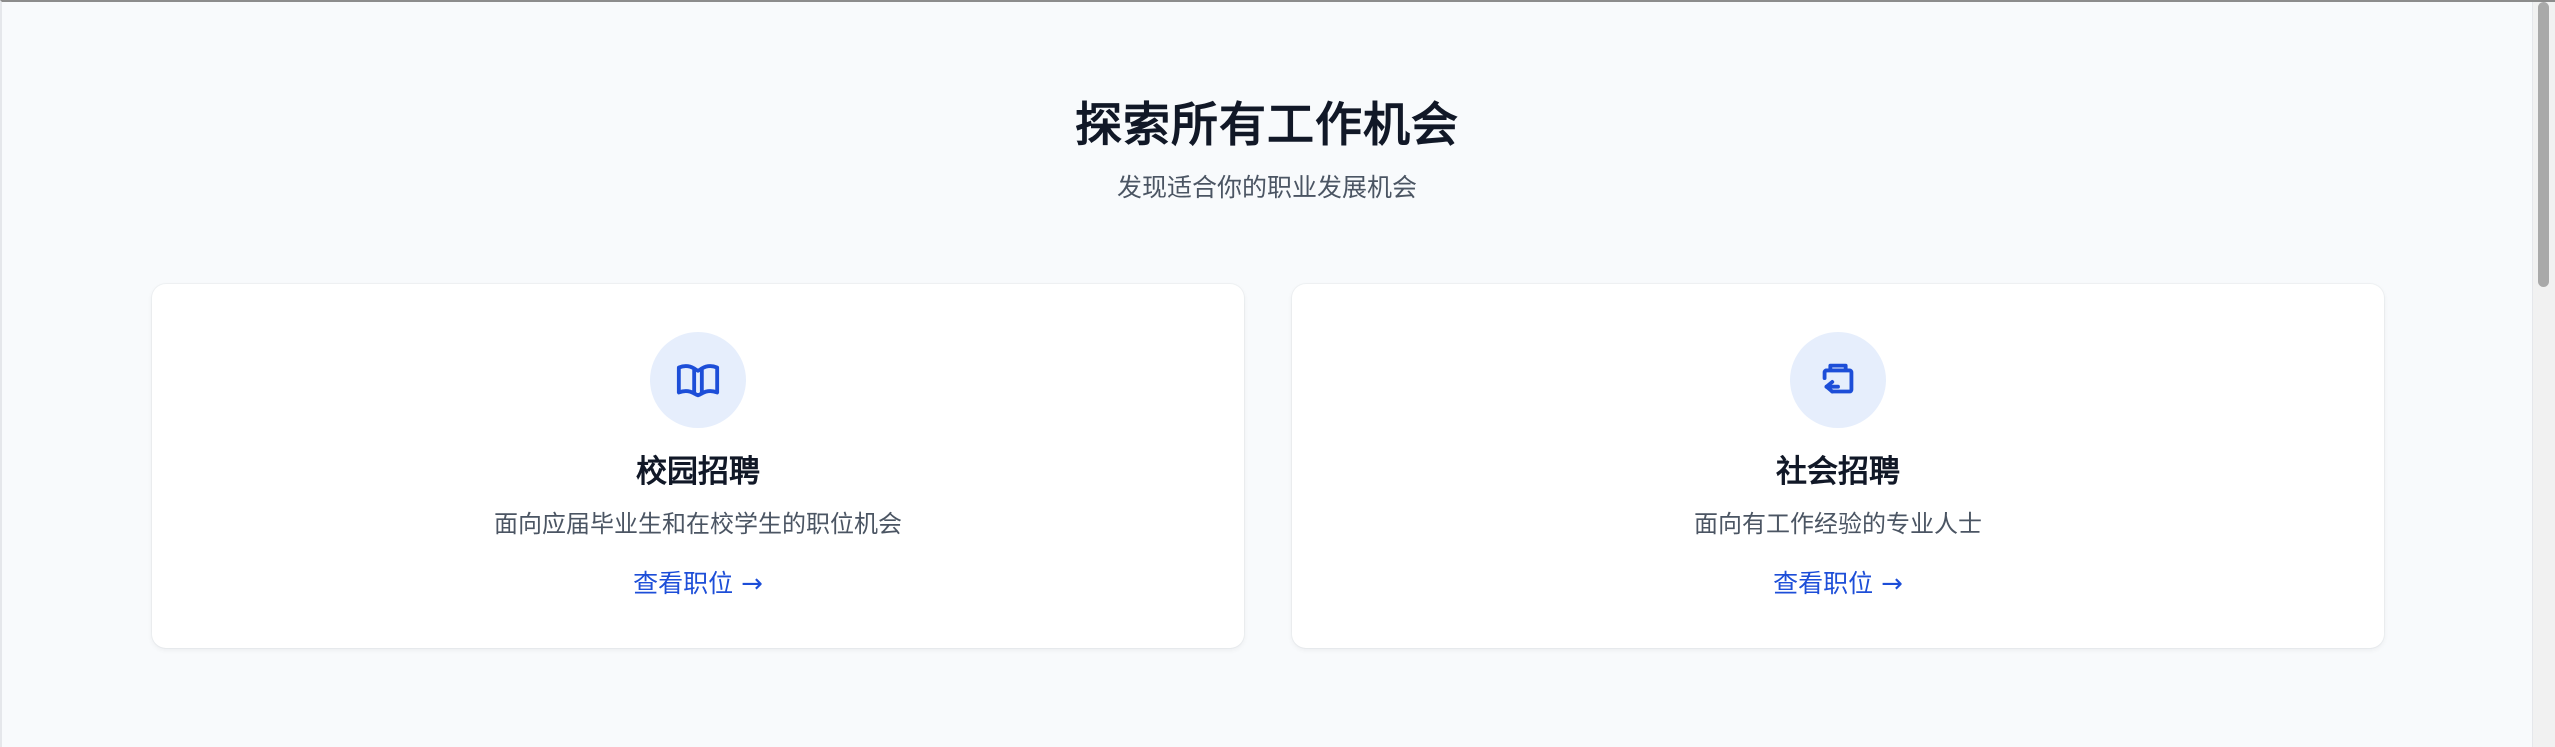 The image size is (2555, 747). I want to click on book-icon, so click(698, 381).